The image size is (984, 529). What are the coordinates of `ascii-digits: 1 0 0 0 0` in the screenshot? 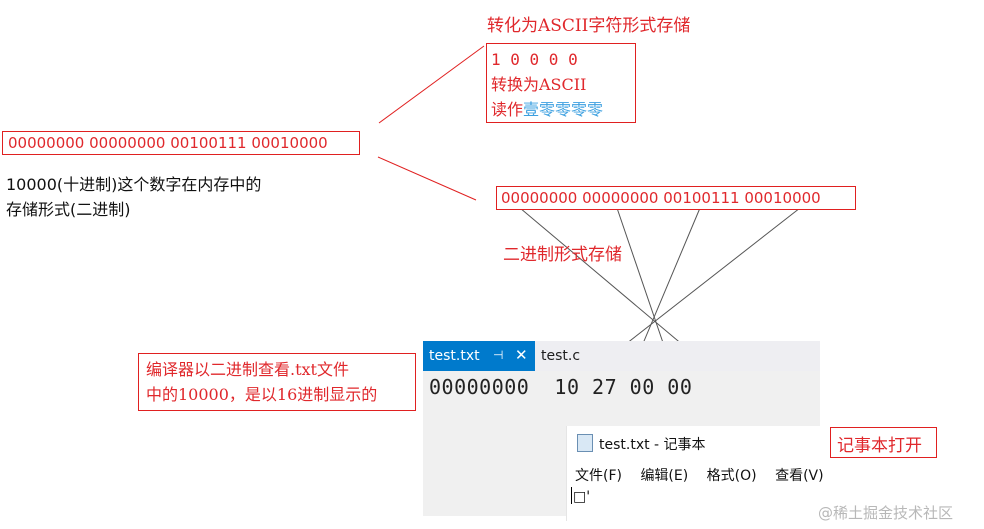 It's located at (534, 59).